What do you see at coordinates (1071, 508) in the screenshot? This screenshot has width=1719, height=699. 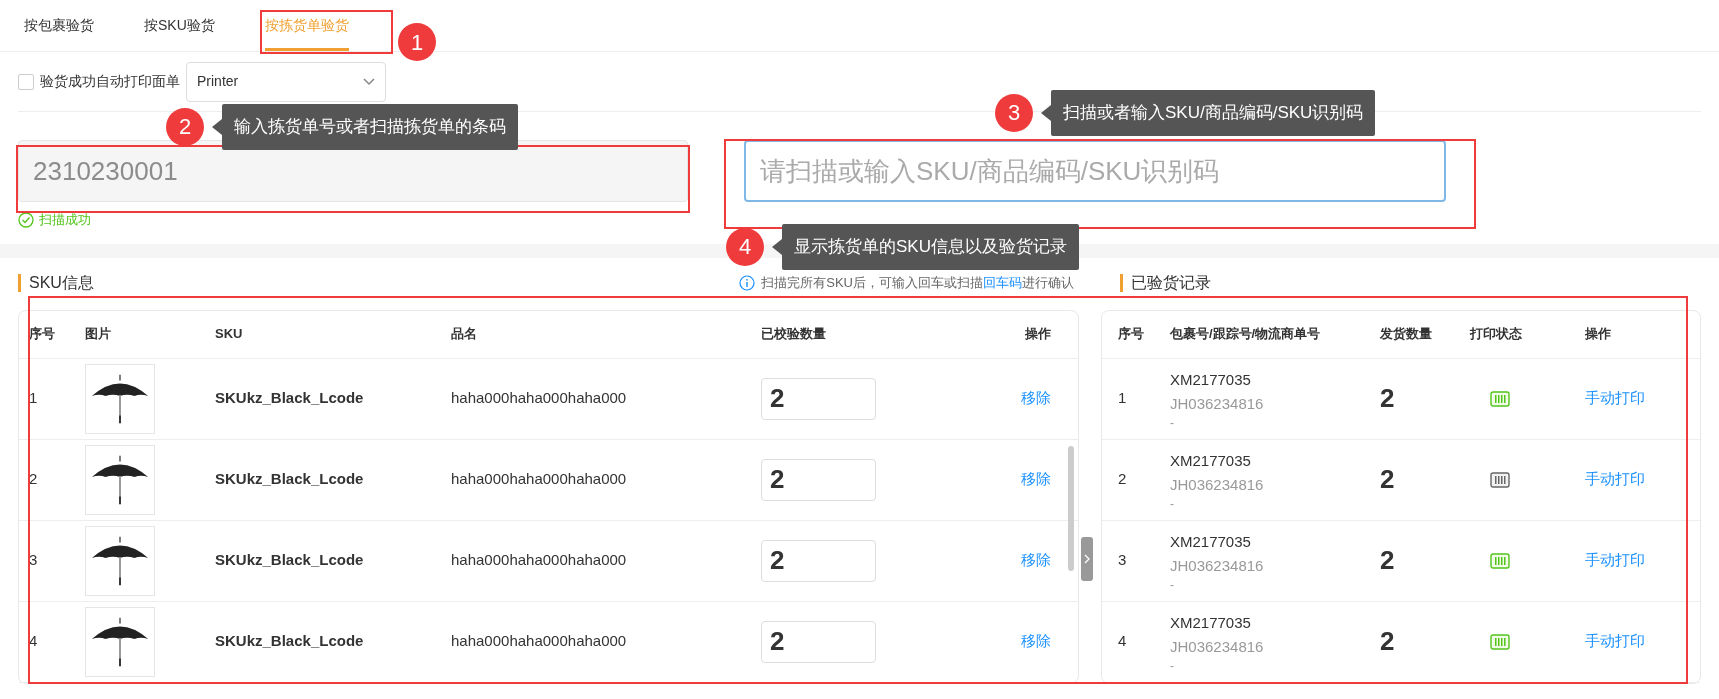 I see `scrollbar` at bounding box center [1071, 508].